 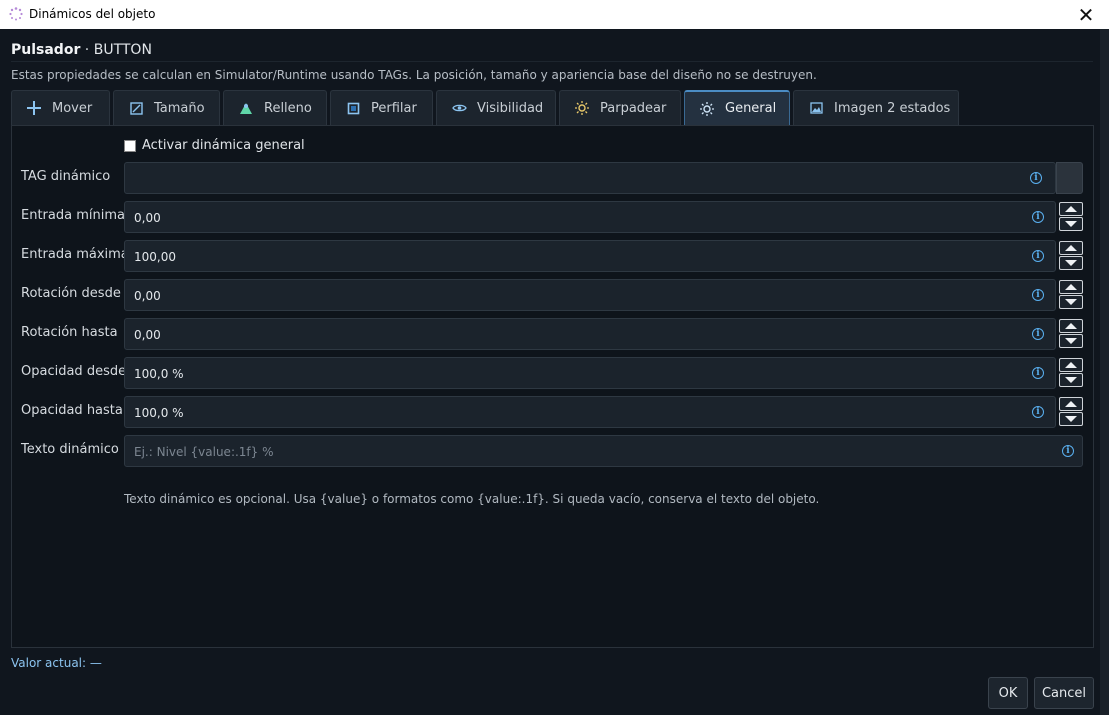 What do you see at coordinates (554, 14) in the screenshot?
I see `window-titlebar: Dinámicos del objeto ✕` at bounding box center [554, 14].